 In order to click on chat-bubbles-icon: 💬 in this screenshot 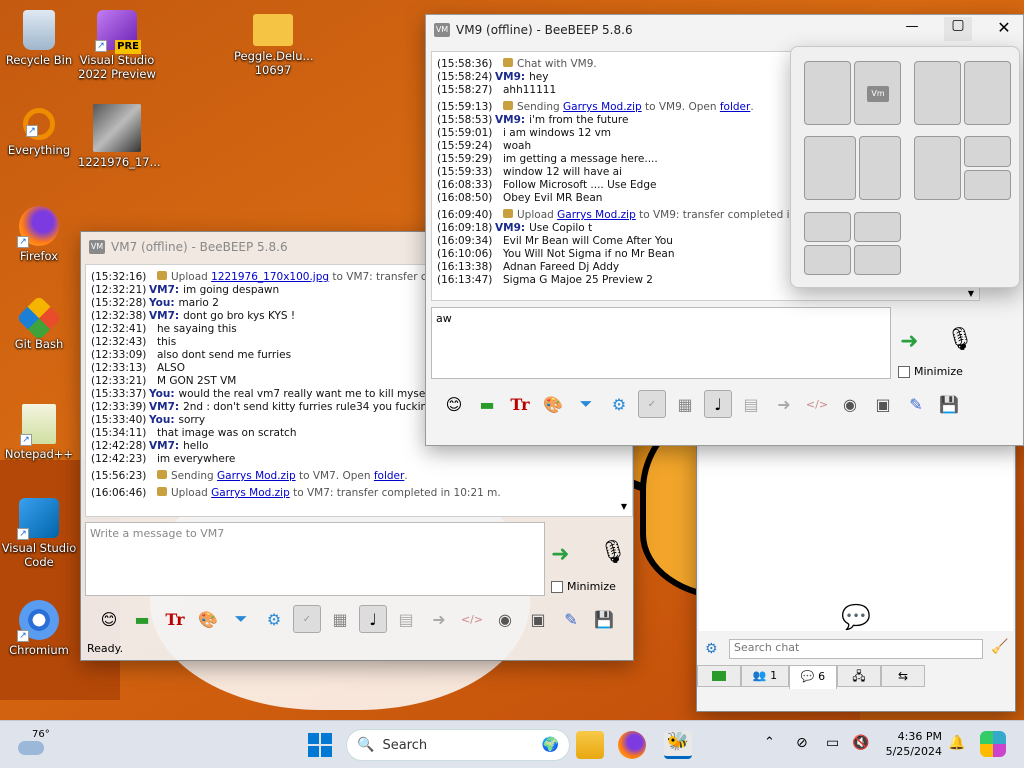, I will do `click(856, 617)`.